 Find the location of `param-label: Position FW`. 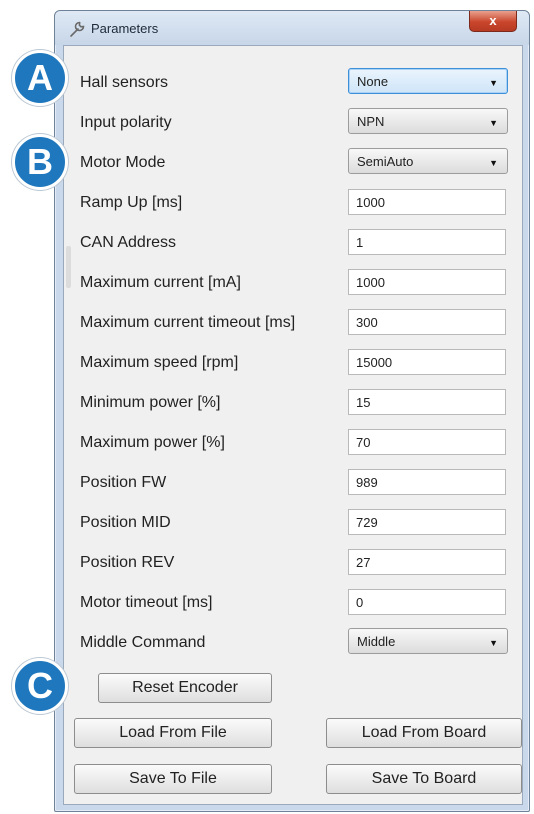

param-label: Position FW is located at coordinates (123, 482).